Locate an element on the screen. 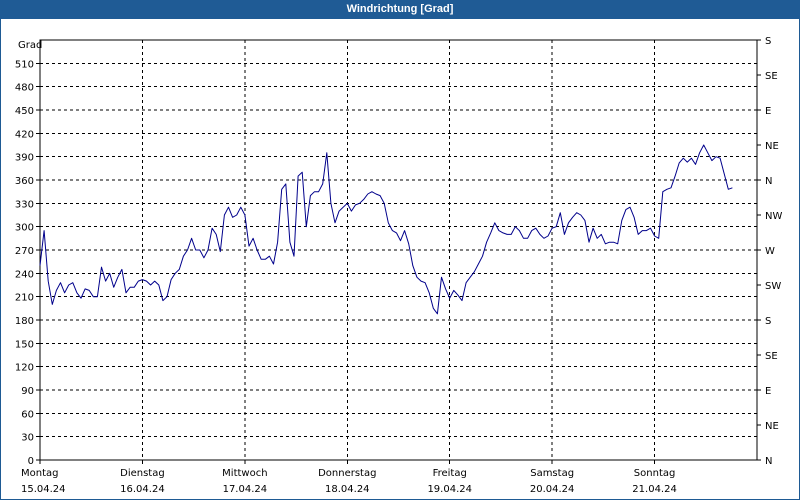  y-tick-label: 0 is located at coordinates (31, 461).